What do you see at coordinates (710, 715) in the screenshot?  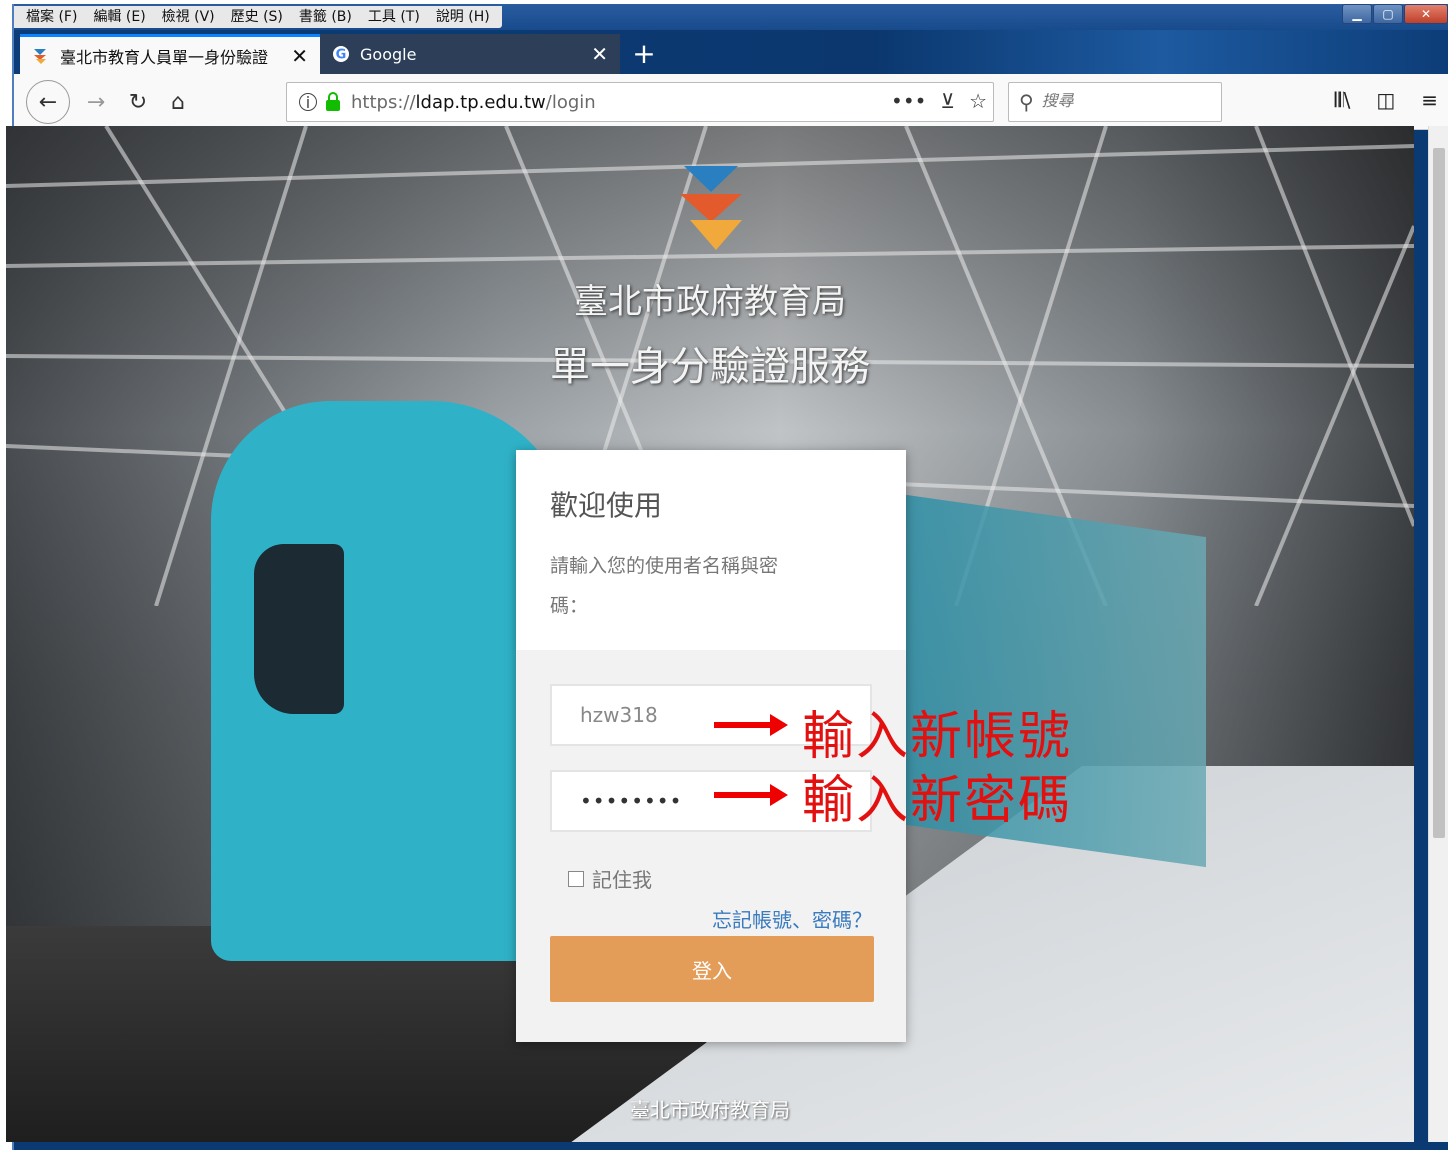 I see `username-input` at bounding box center [710, 715].